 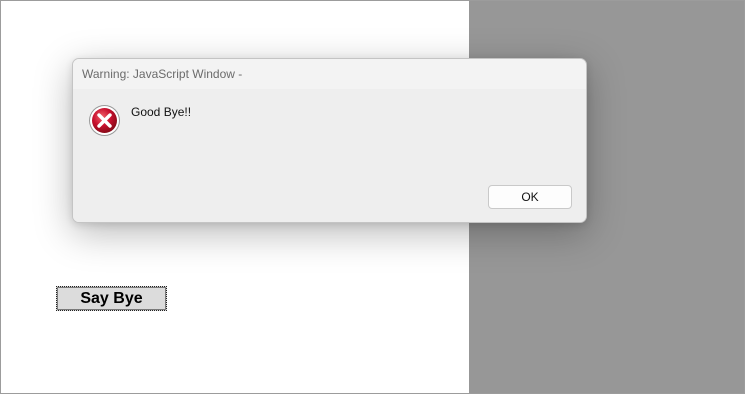 What do you see at coordinates (161, 112) in the screenshot?
I see `dialog-message: Good Bye!!` at bounding box center [161, 112].